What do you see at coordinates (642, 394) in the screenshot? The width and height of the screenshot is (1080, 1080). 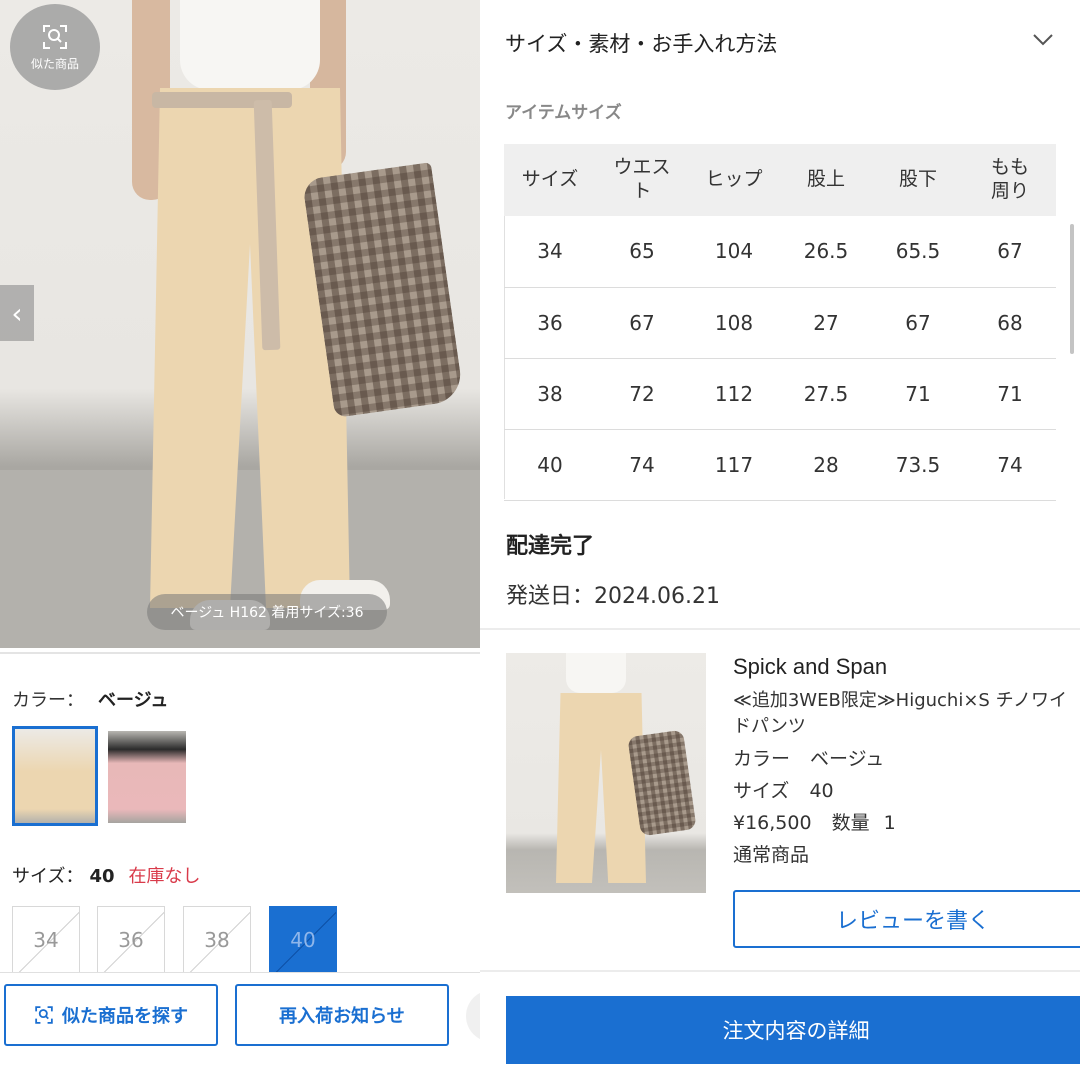 I see `table-cell: 72` at bounding box center [642, 394].